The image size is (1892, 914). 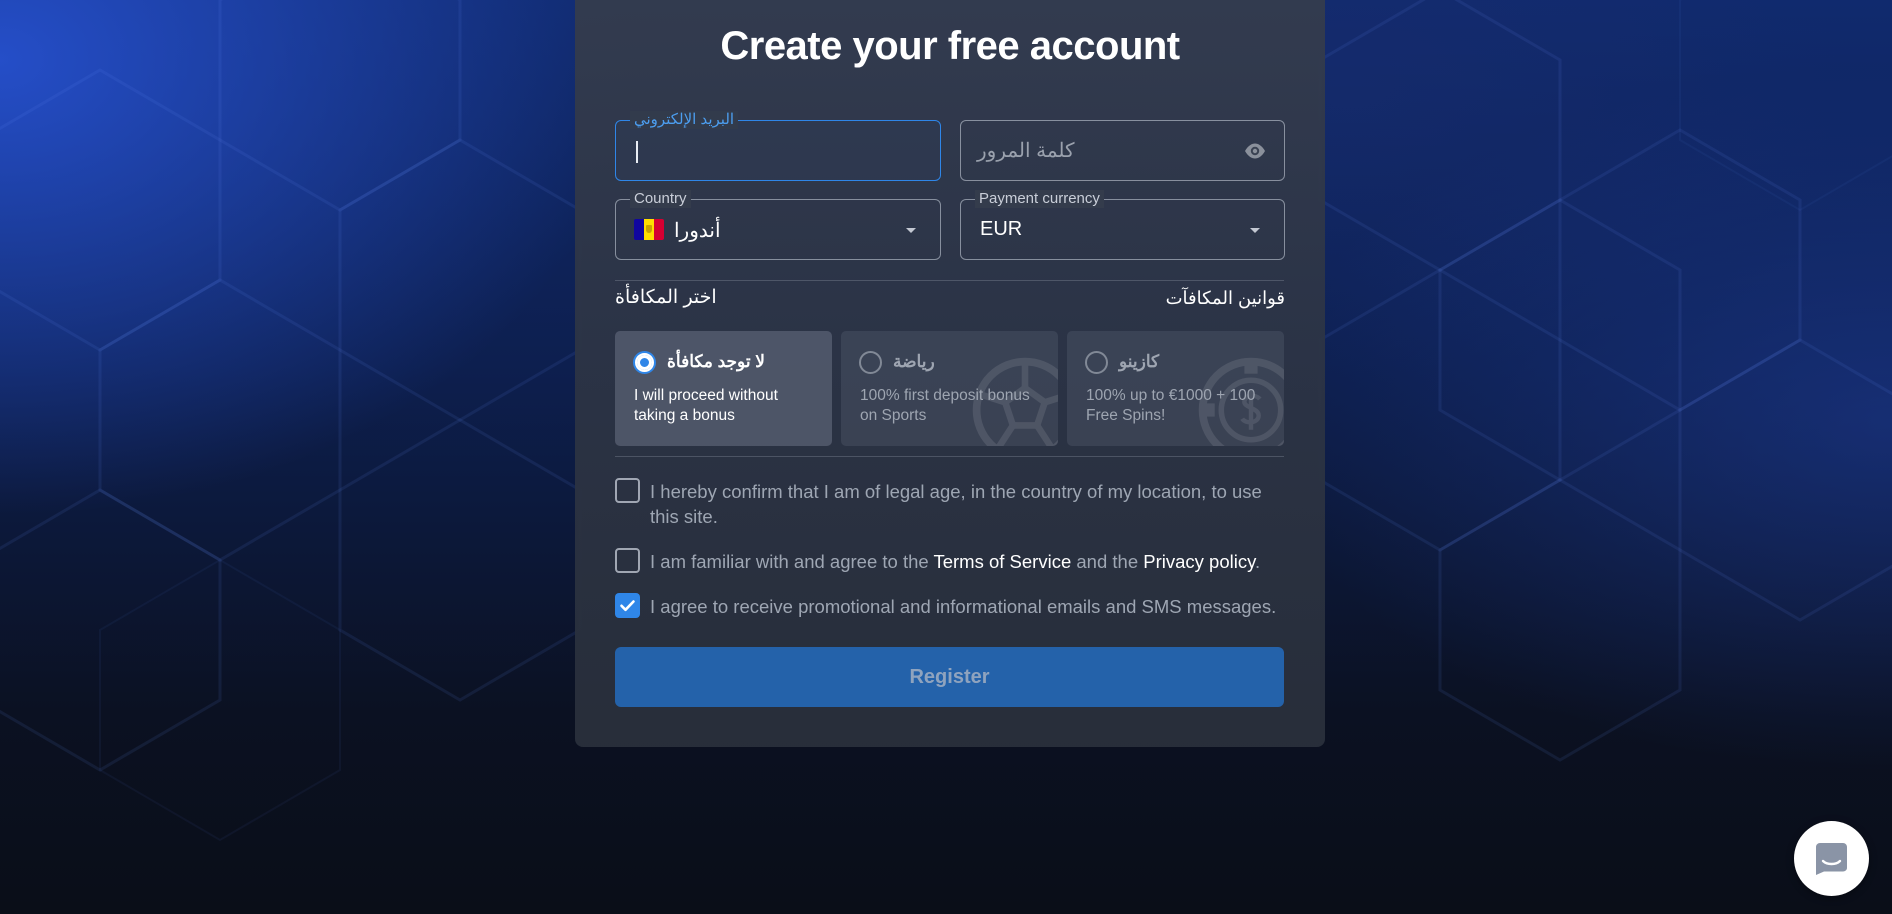 What do you see at coordinates (914, 361) in the screenshot?
I see `bonus-option-title: رياضة` at bounding box center [914, 361].